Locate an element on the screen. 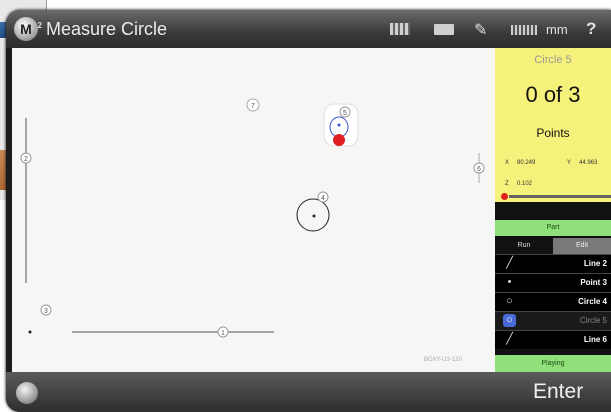 Image resolution: width=611 pixels, height=412 pixels. card-icon is located at coordinates (444, 29).